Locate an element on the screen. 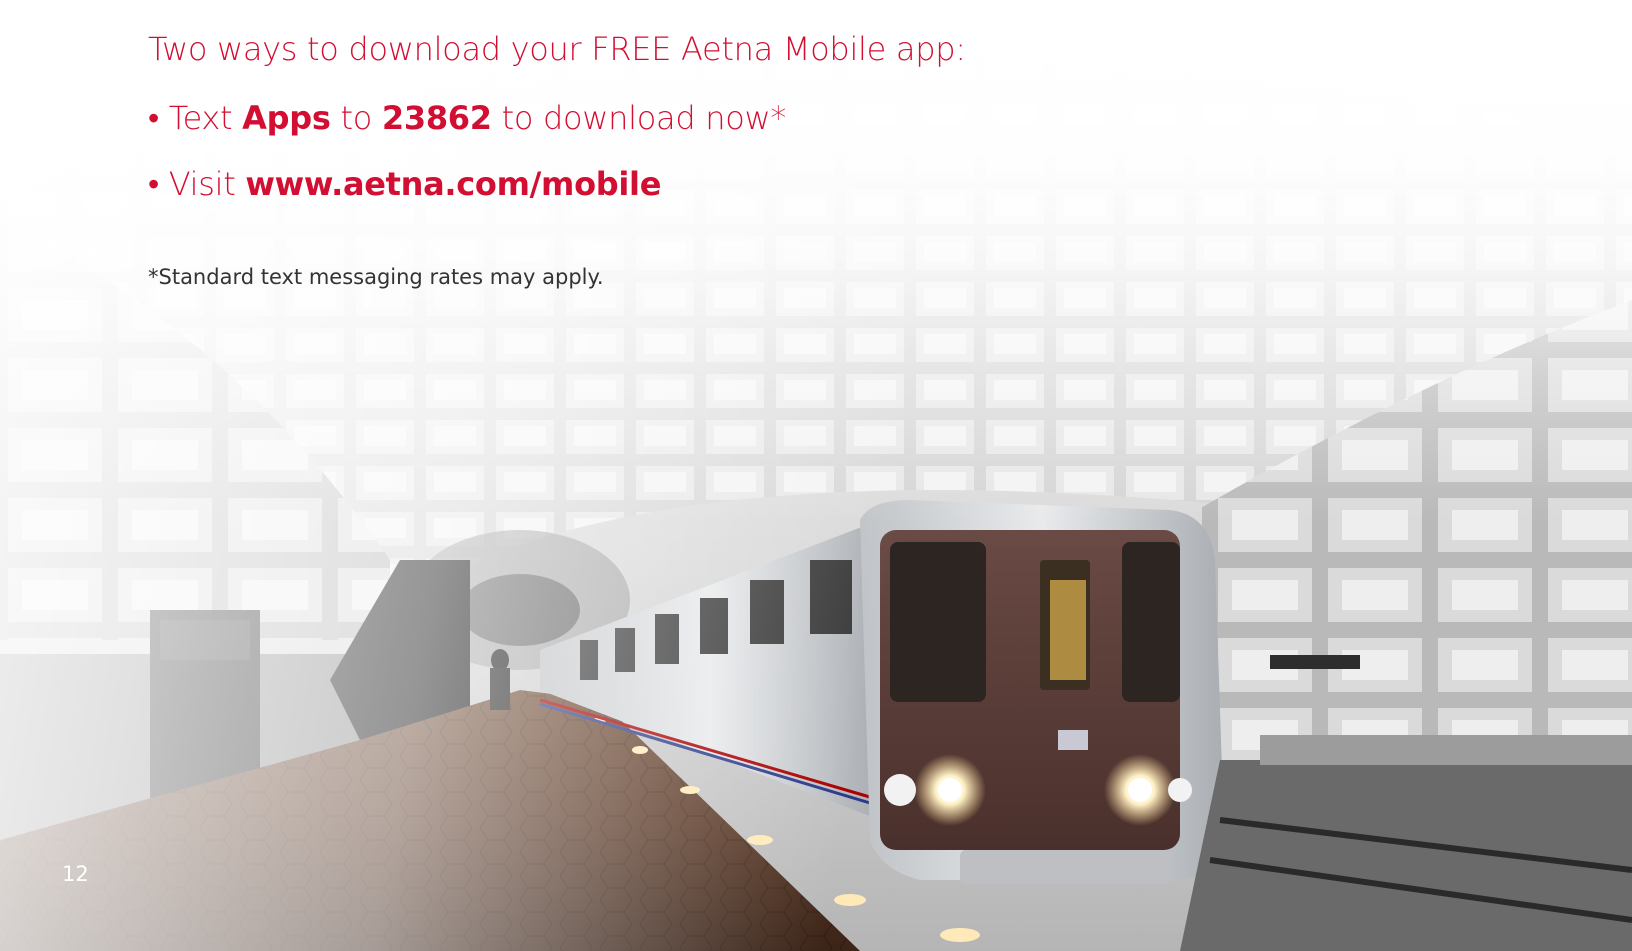 Image resolution: width=1632 pixels, height=951 pixels. text-number: 23862 is located at coordinates (436, 118).